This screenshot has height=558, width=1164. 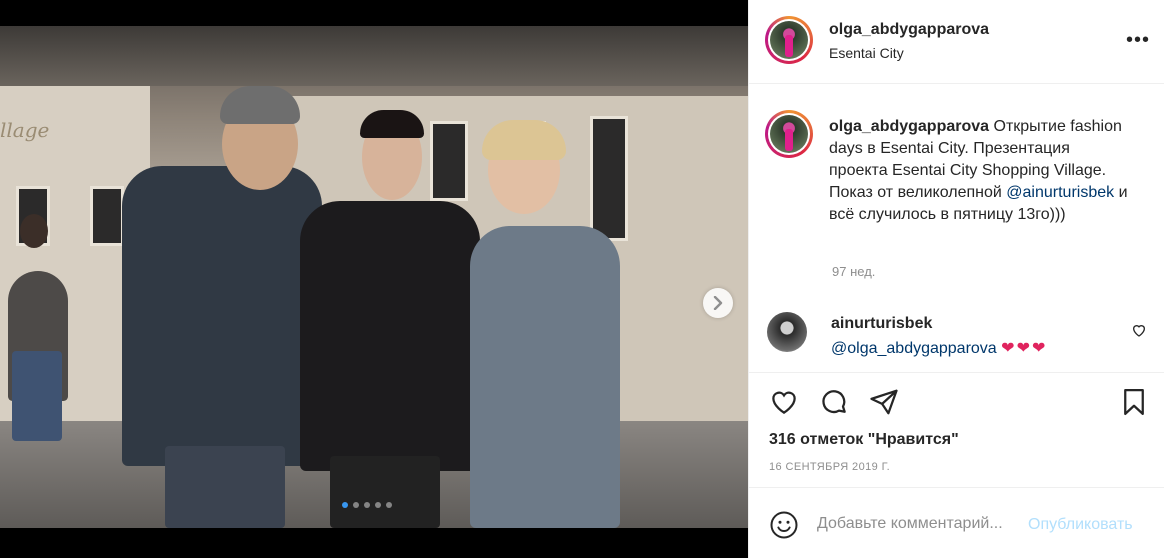 I want to click on comment-bubble-icon, so click(x=834, y=402).